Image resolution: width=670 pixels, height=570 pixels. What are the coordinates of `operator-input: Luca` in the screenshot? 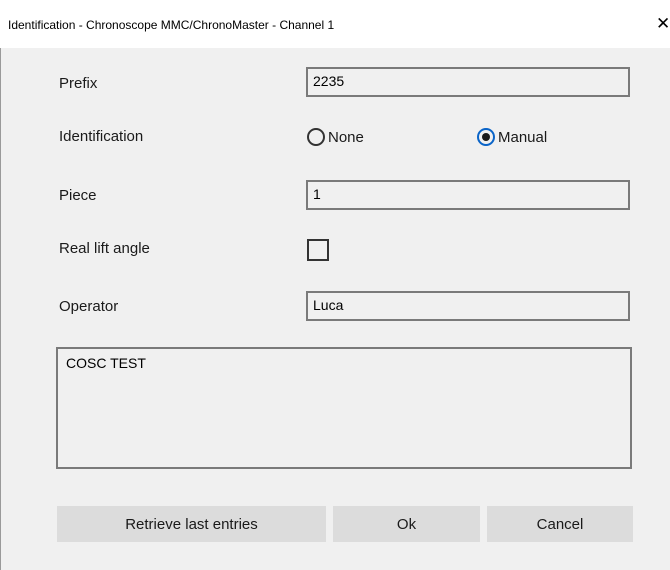 It's located at (468, 306).